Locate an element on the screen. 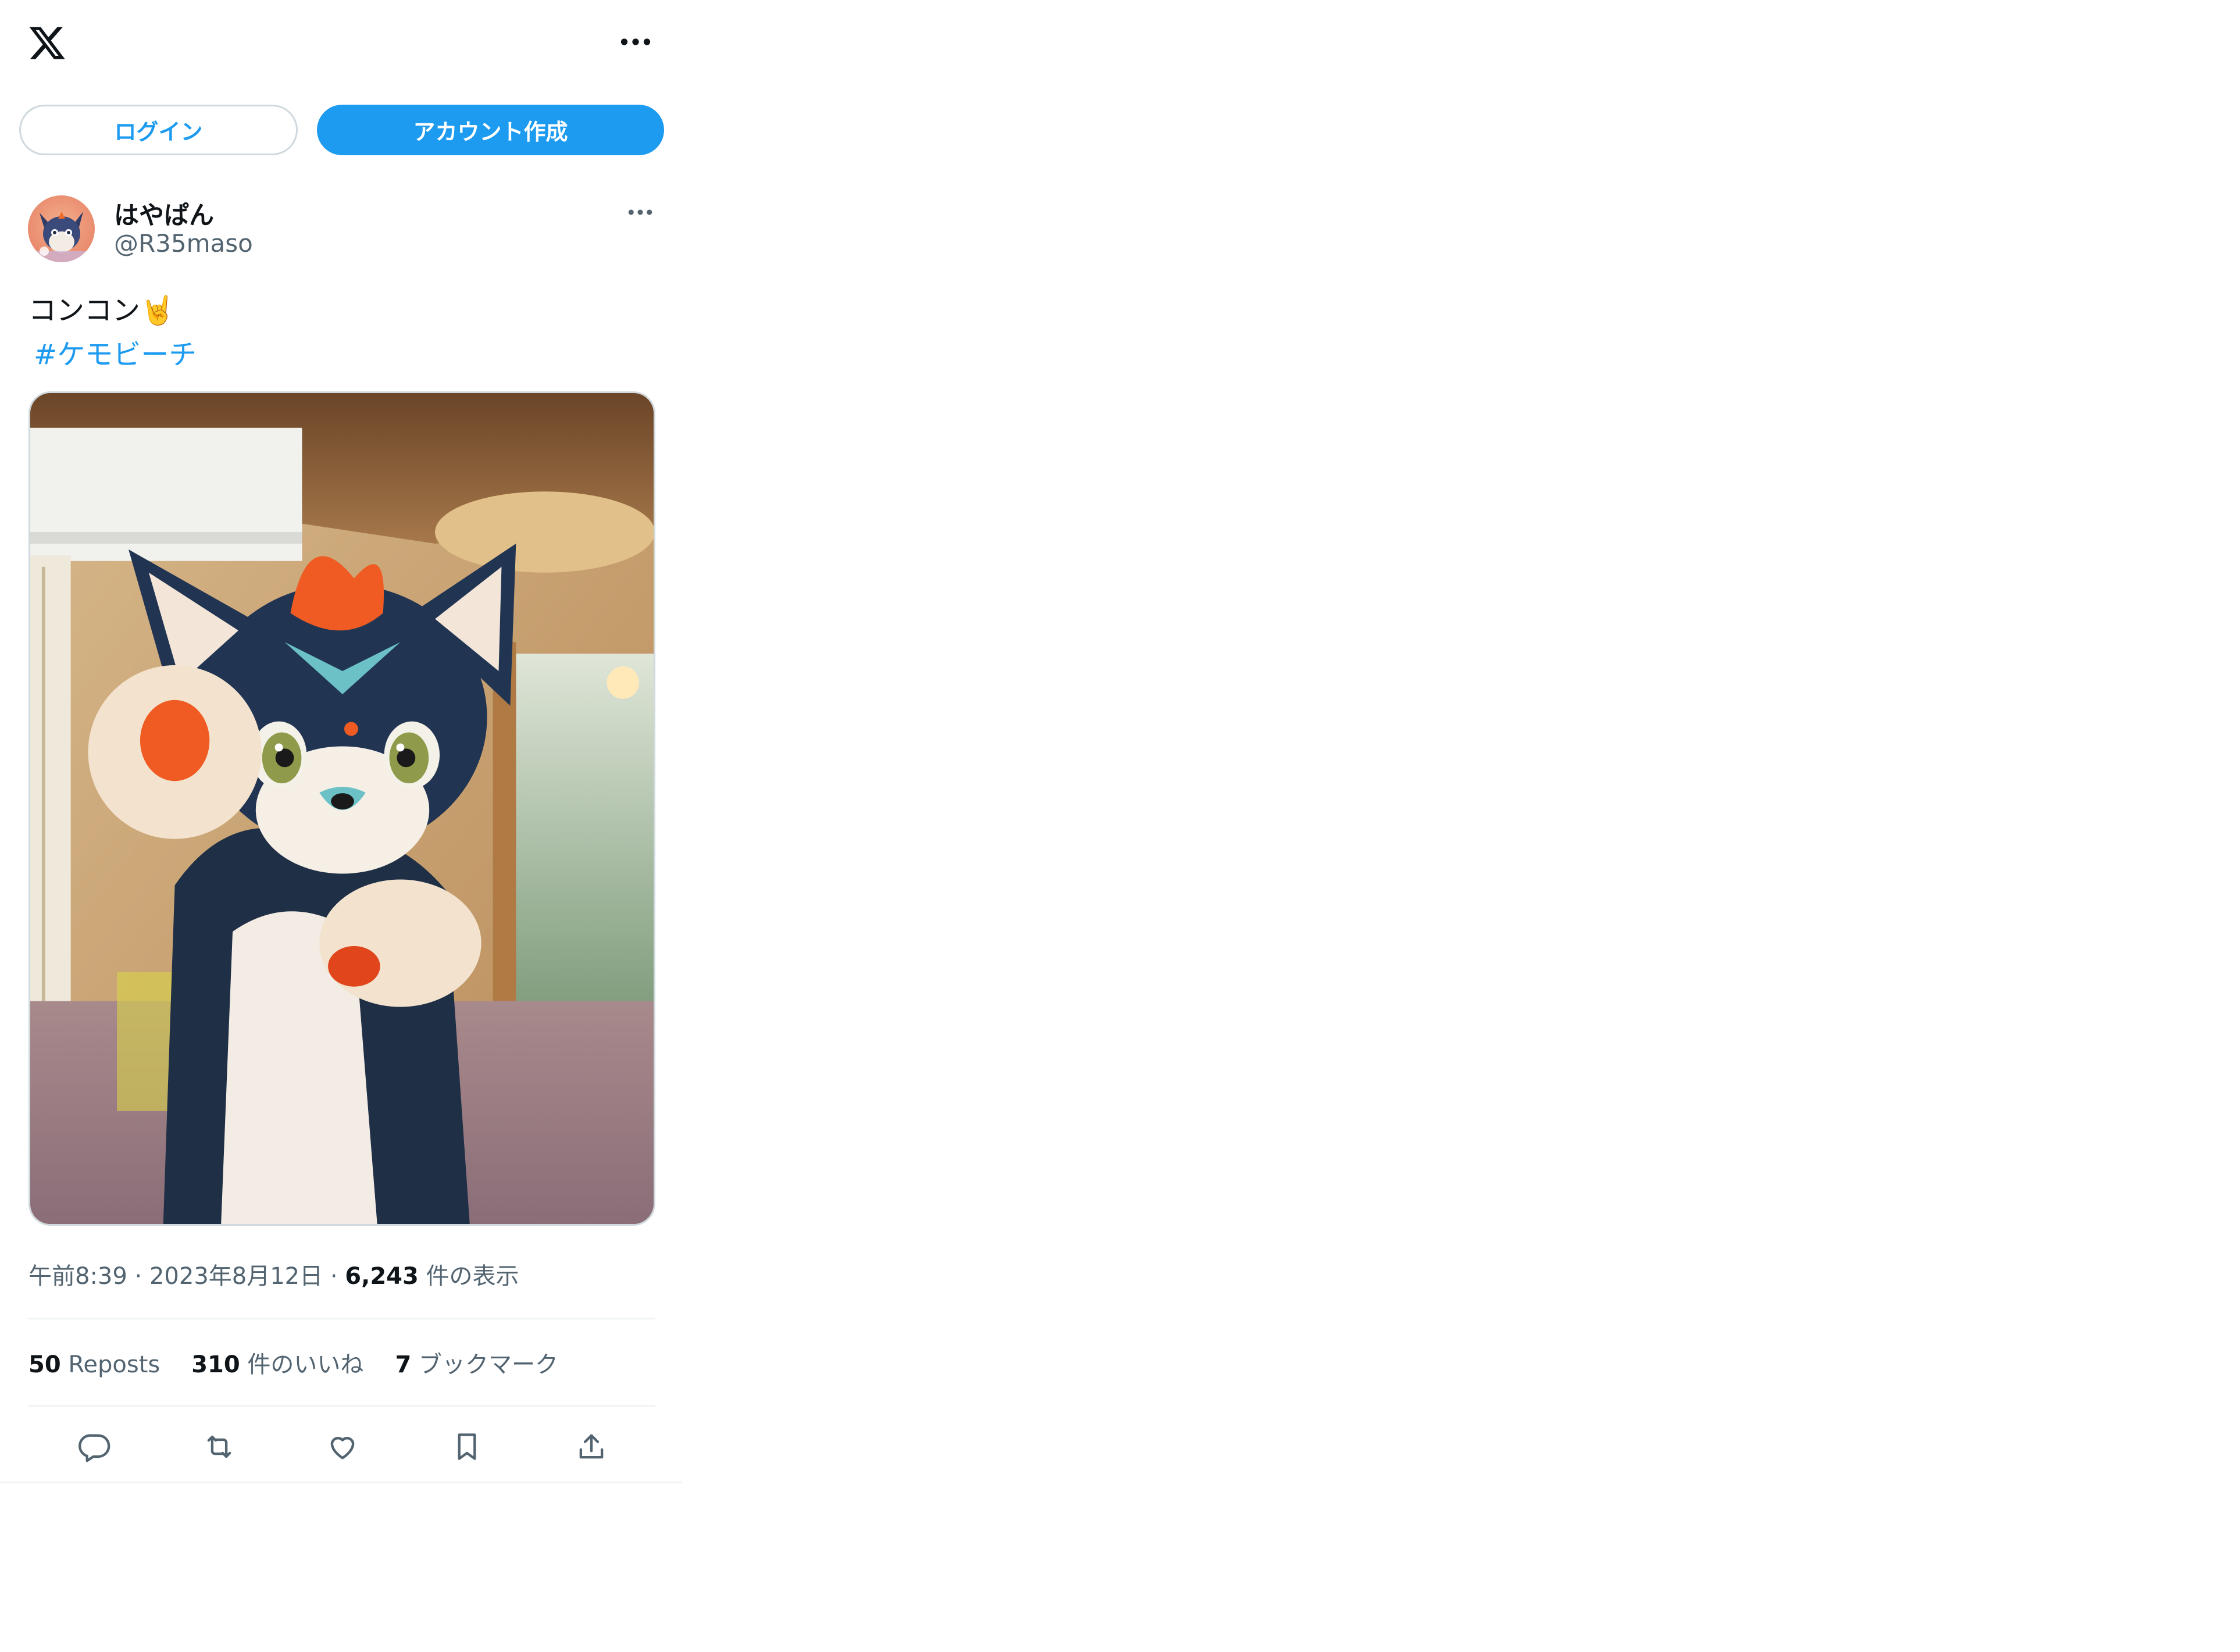  login-button: ログイン is located at coordinates (159, 130).